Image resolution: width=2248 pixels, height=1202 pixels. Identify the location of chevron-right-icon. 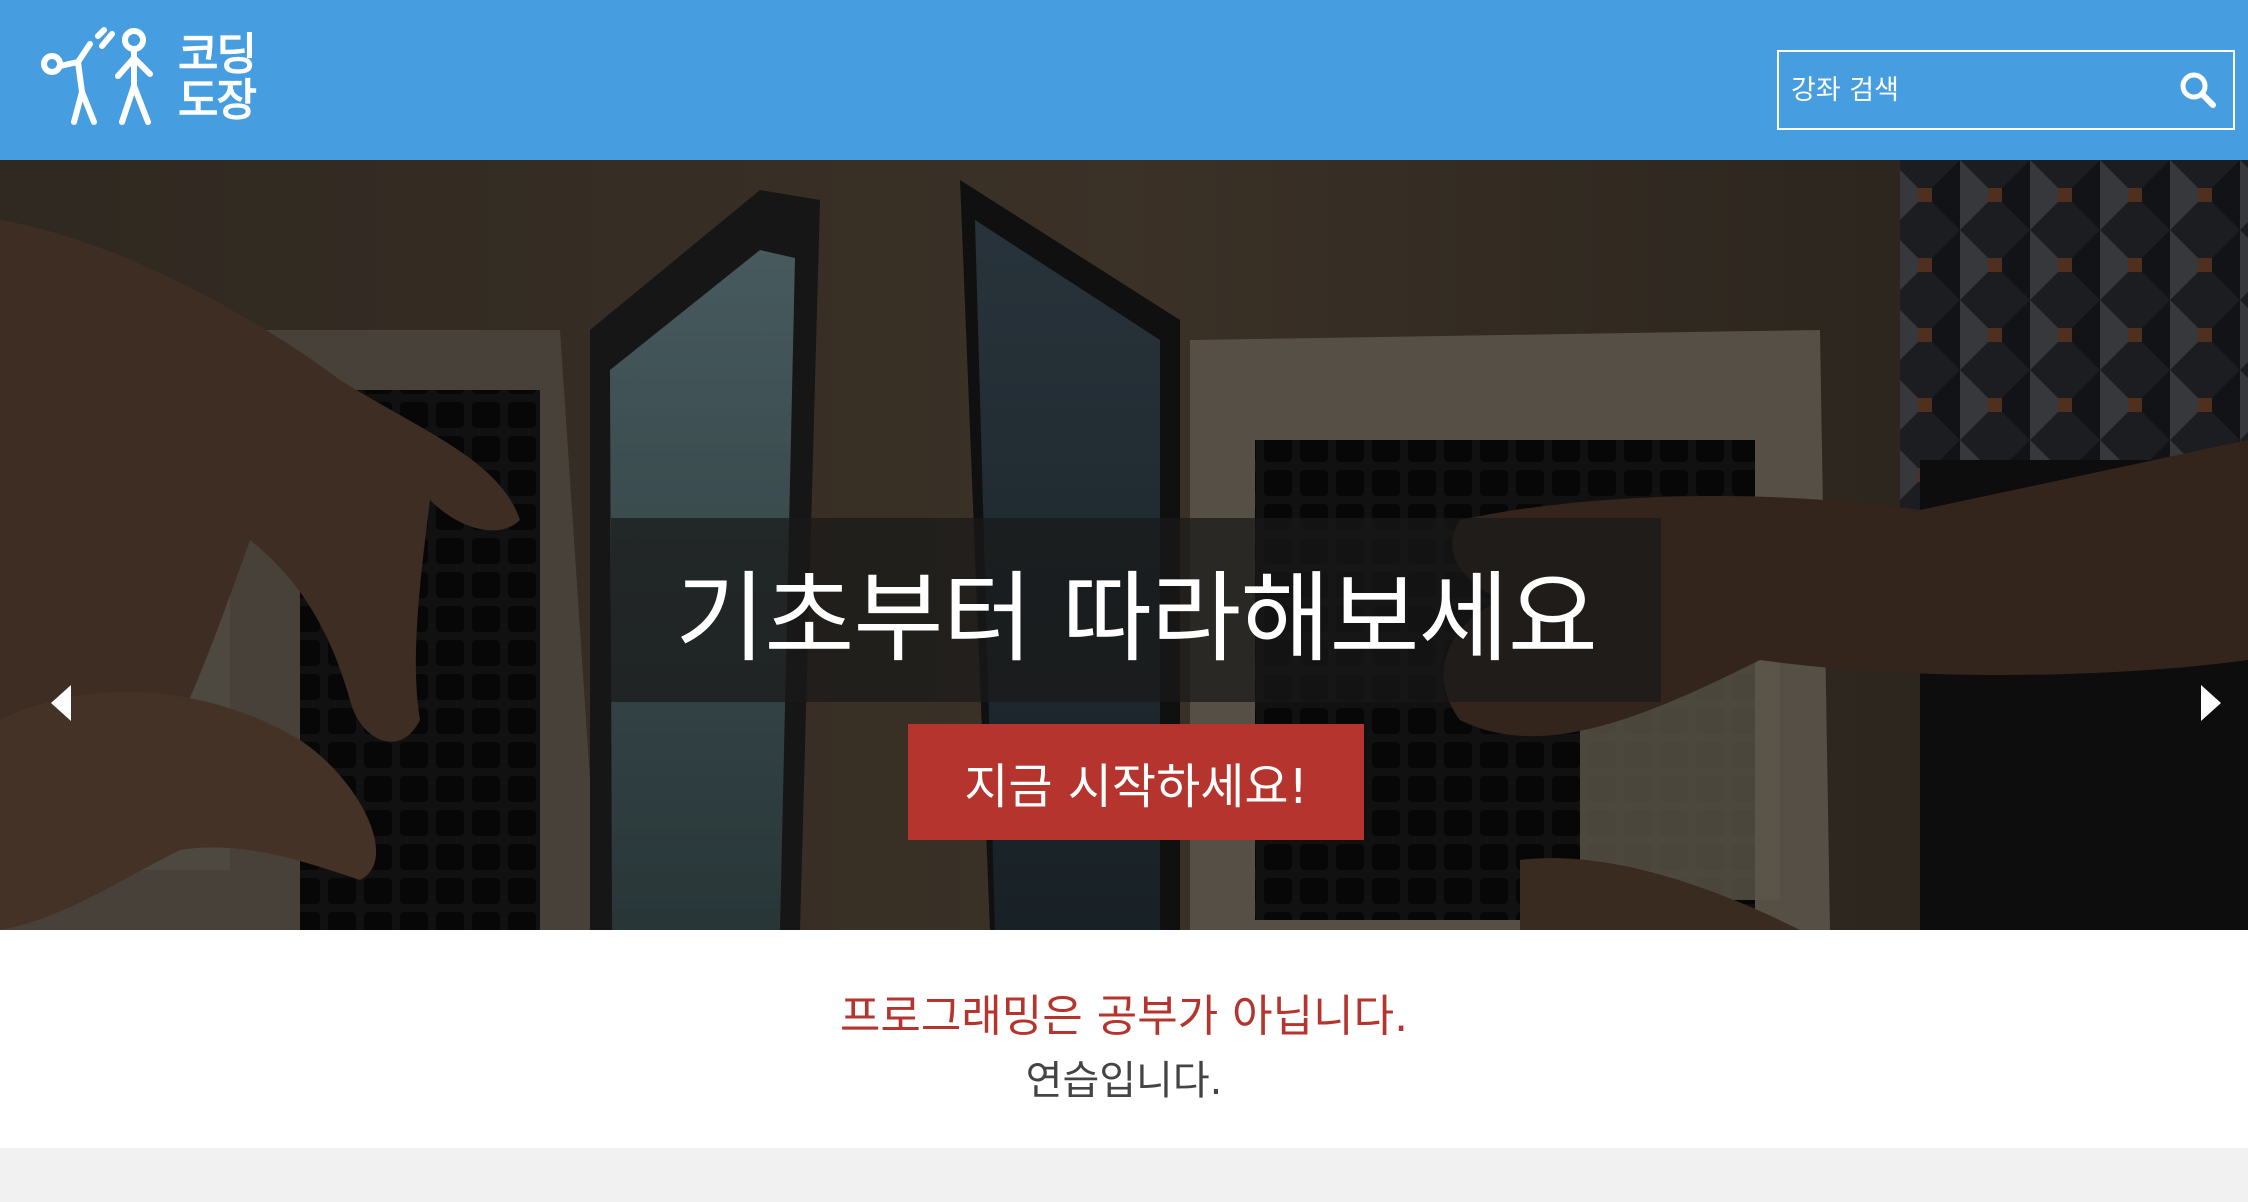
(2211, 703).